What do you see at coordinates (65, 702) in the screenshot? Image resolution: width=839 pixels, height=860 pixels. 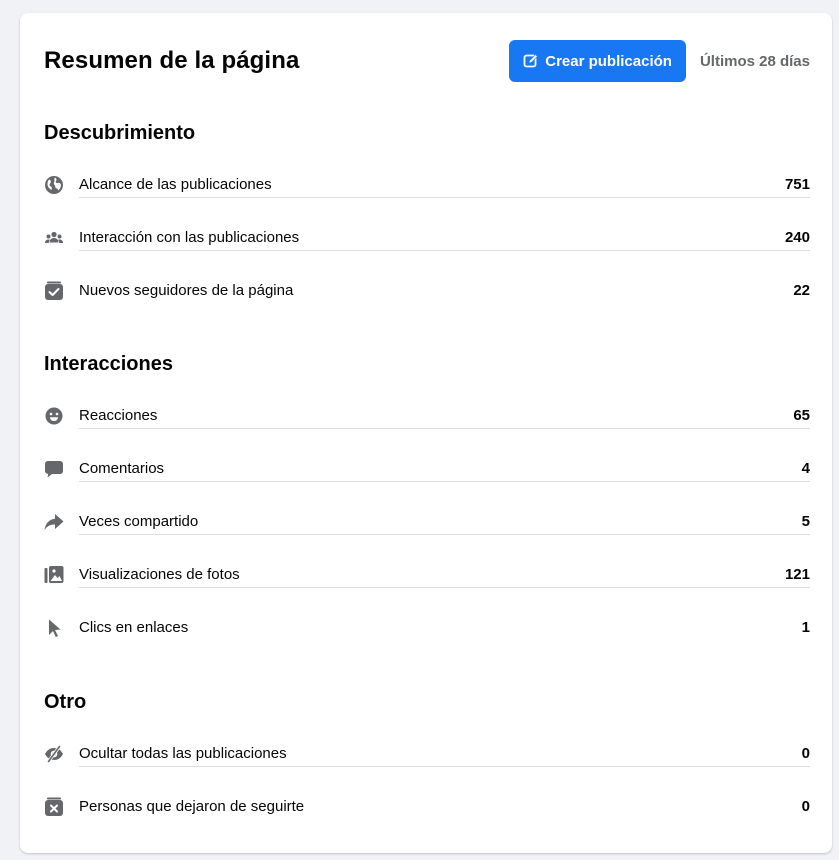 I see `section-title: Otro` at bounding box center [65, 702].